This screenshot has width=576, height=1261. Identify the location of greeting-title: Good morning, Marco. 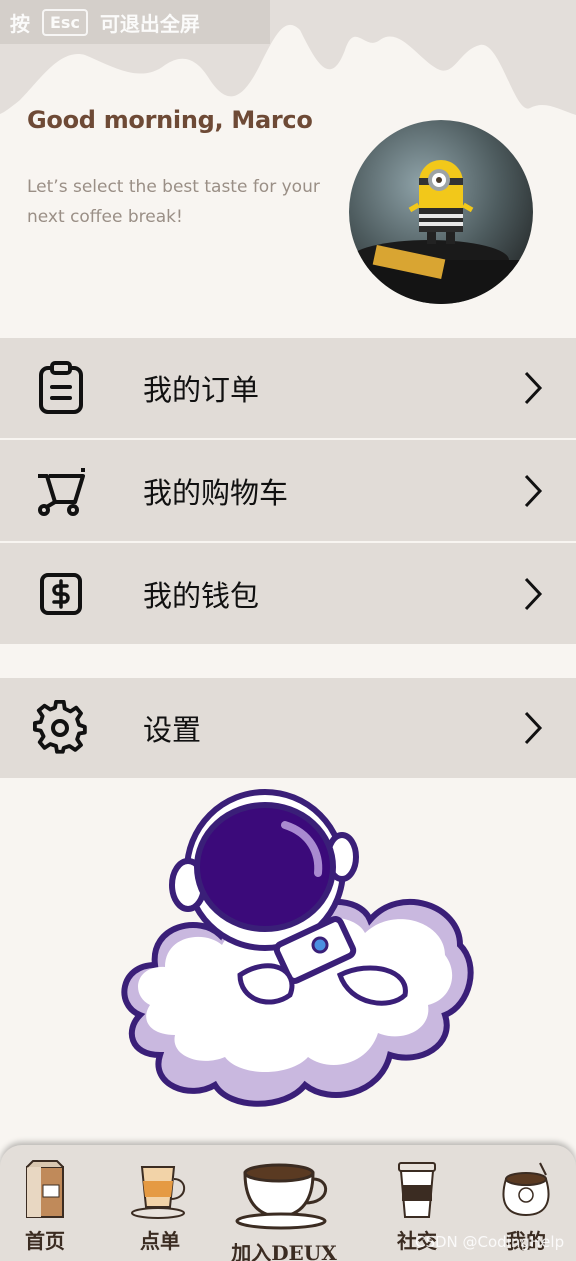
(170, 120).